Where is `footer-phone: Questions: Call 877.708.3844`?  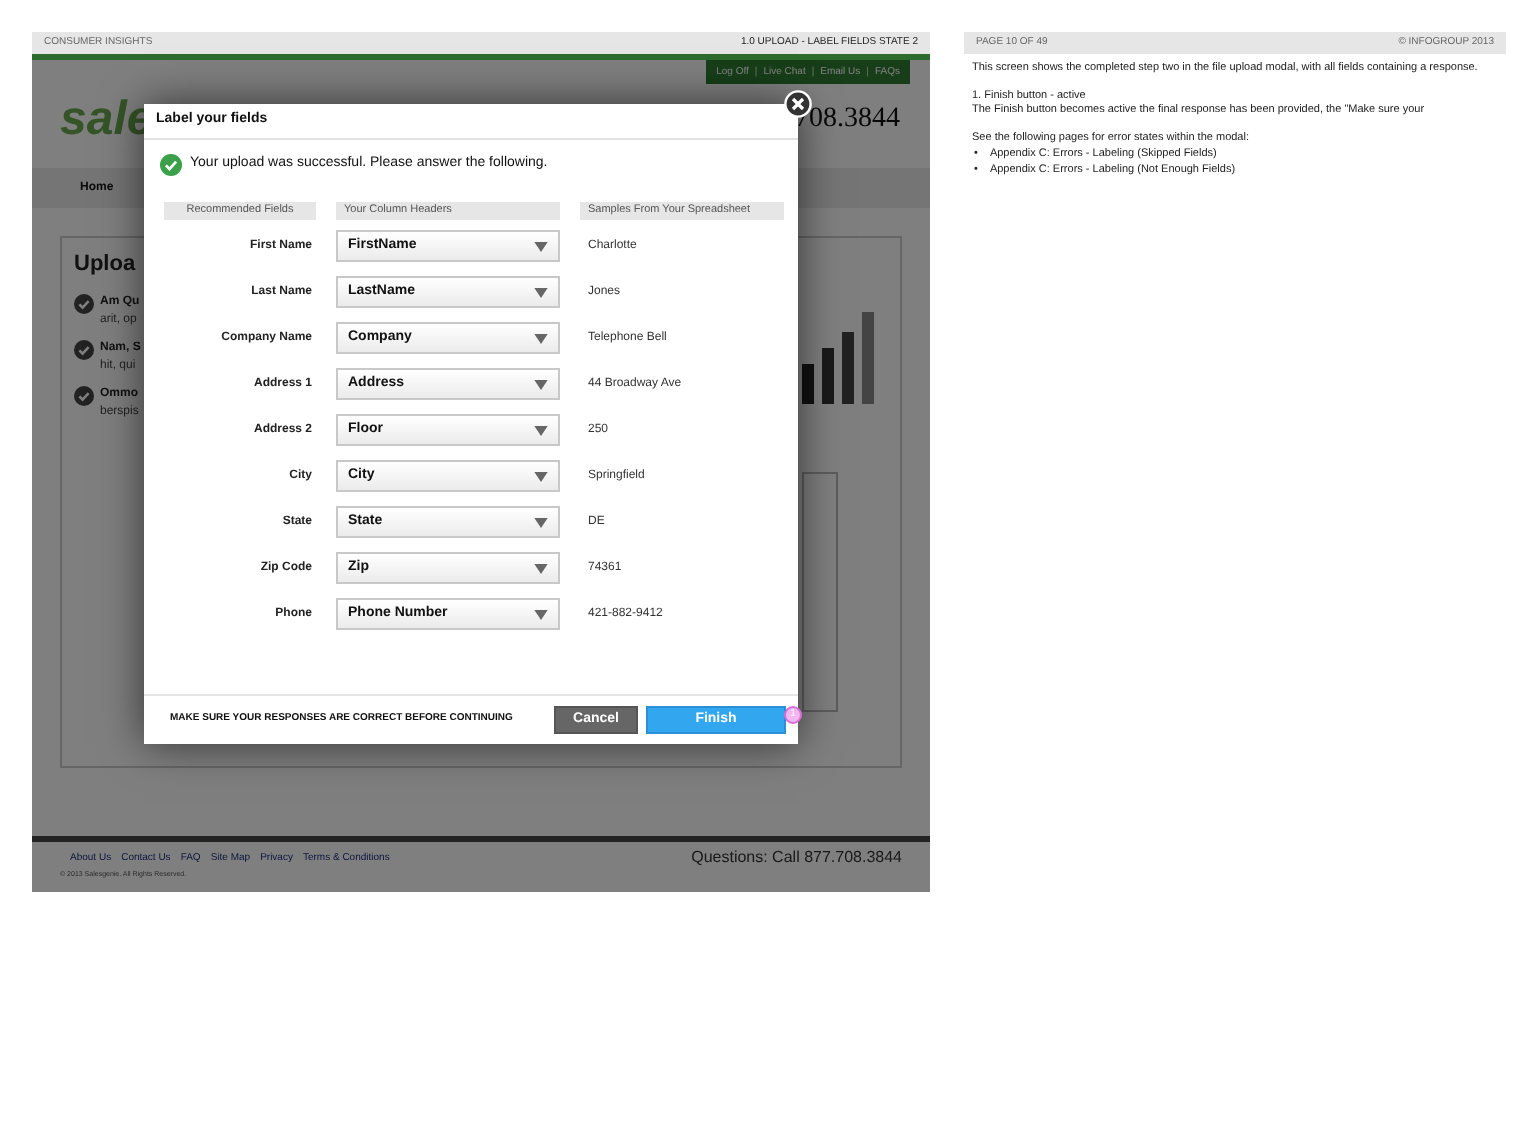
footer-phone: Questions: Call 877.708.3844 is located at coordinates (796, 858).